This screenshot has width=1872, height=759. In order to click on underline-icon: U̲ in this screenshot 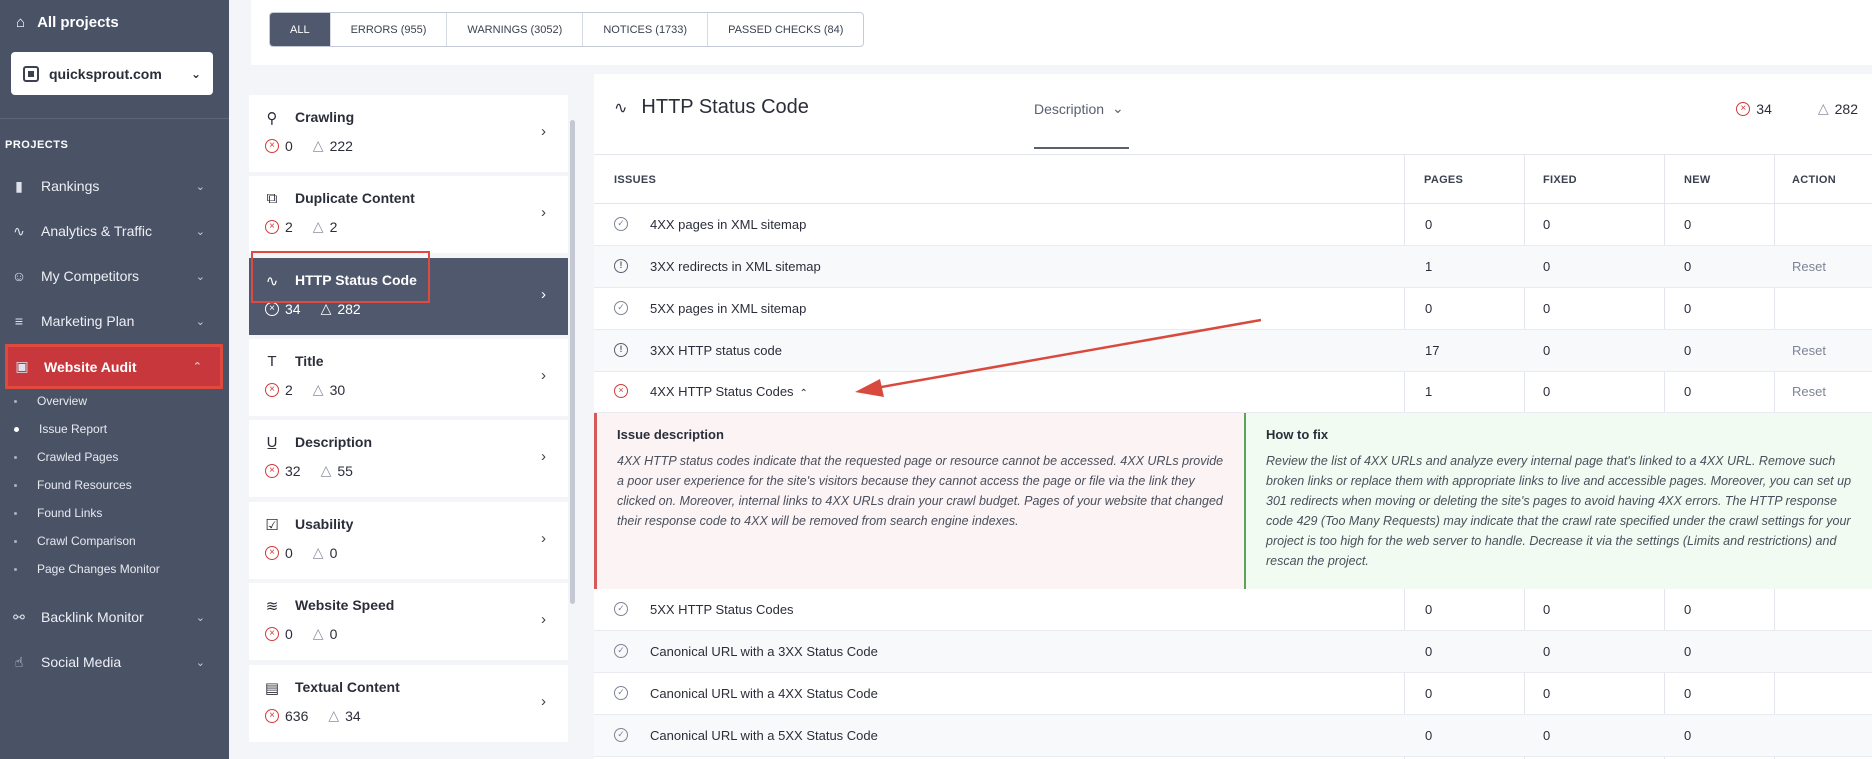, I will do `click(272, 442)`.